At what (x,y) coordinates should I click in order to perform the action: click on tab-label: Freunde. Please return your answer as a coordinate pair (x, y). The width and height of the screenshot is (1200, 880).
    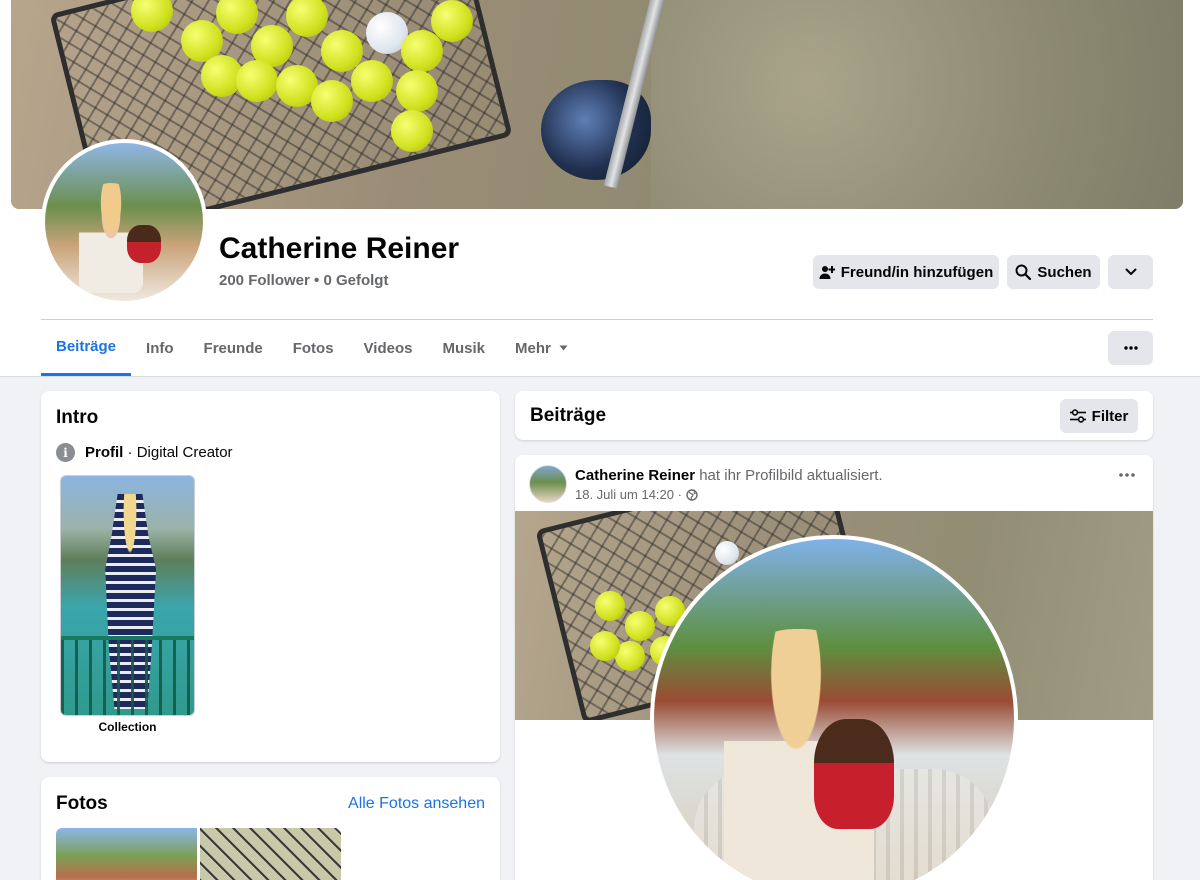
    Looking at the image, I should click on (233, 348).